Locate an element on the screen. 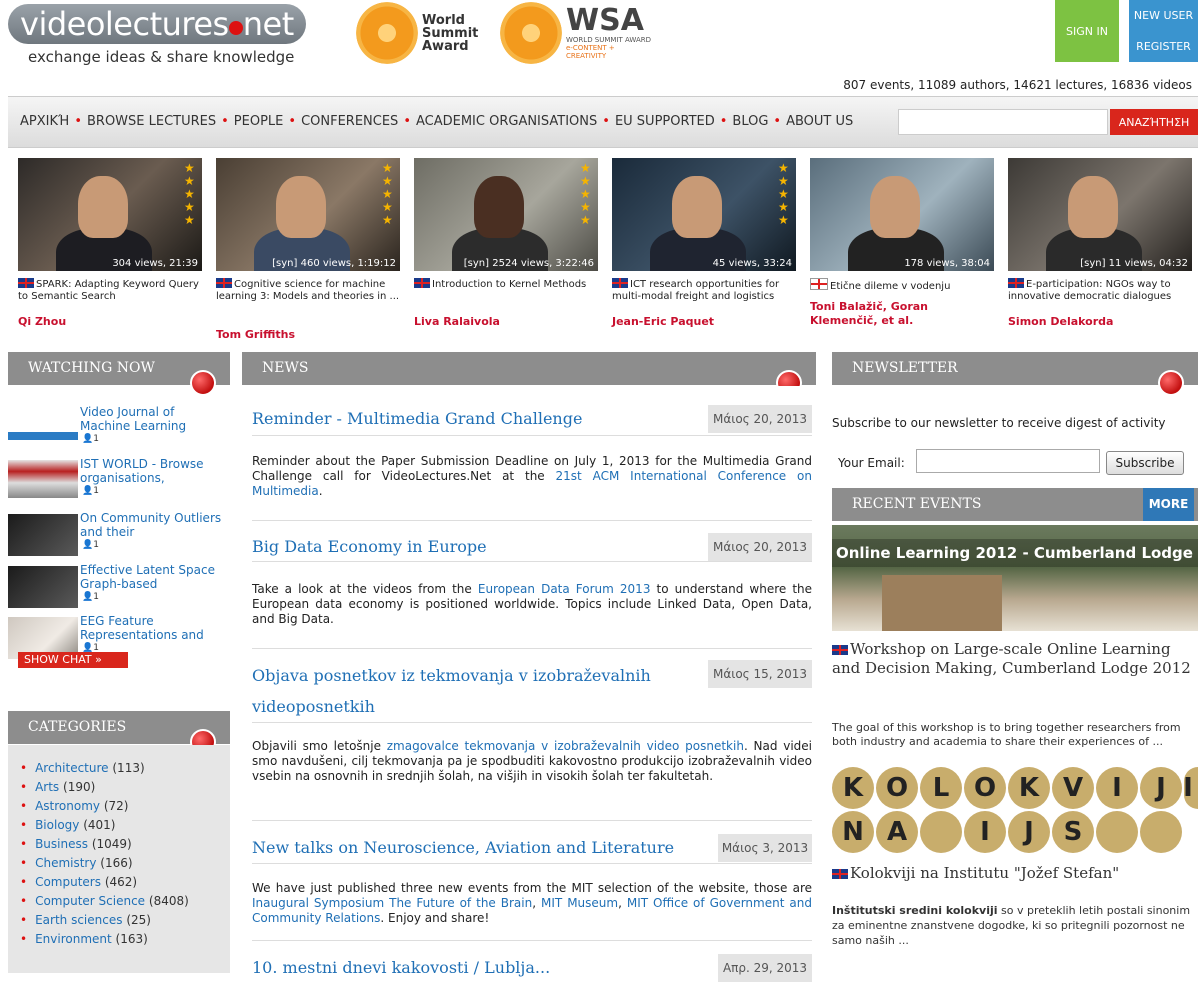  watching-now-title: On Community Outliers and their is located at coordinates (153, 525).